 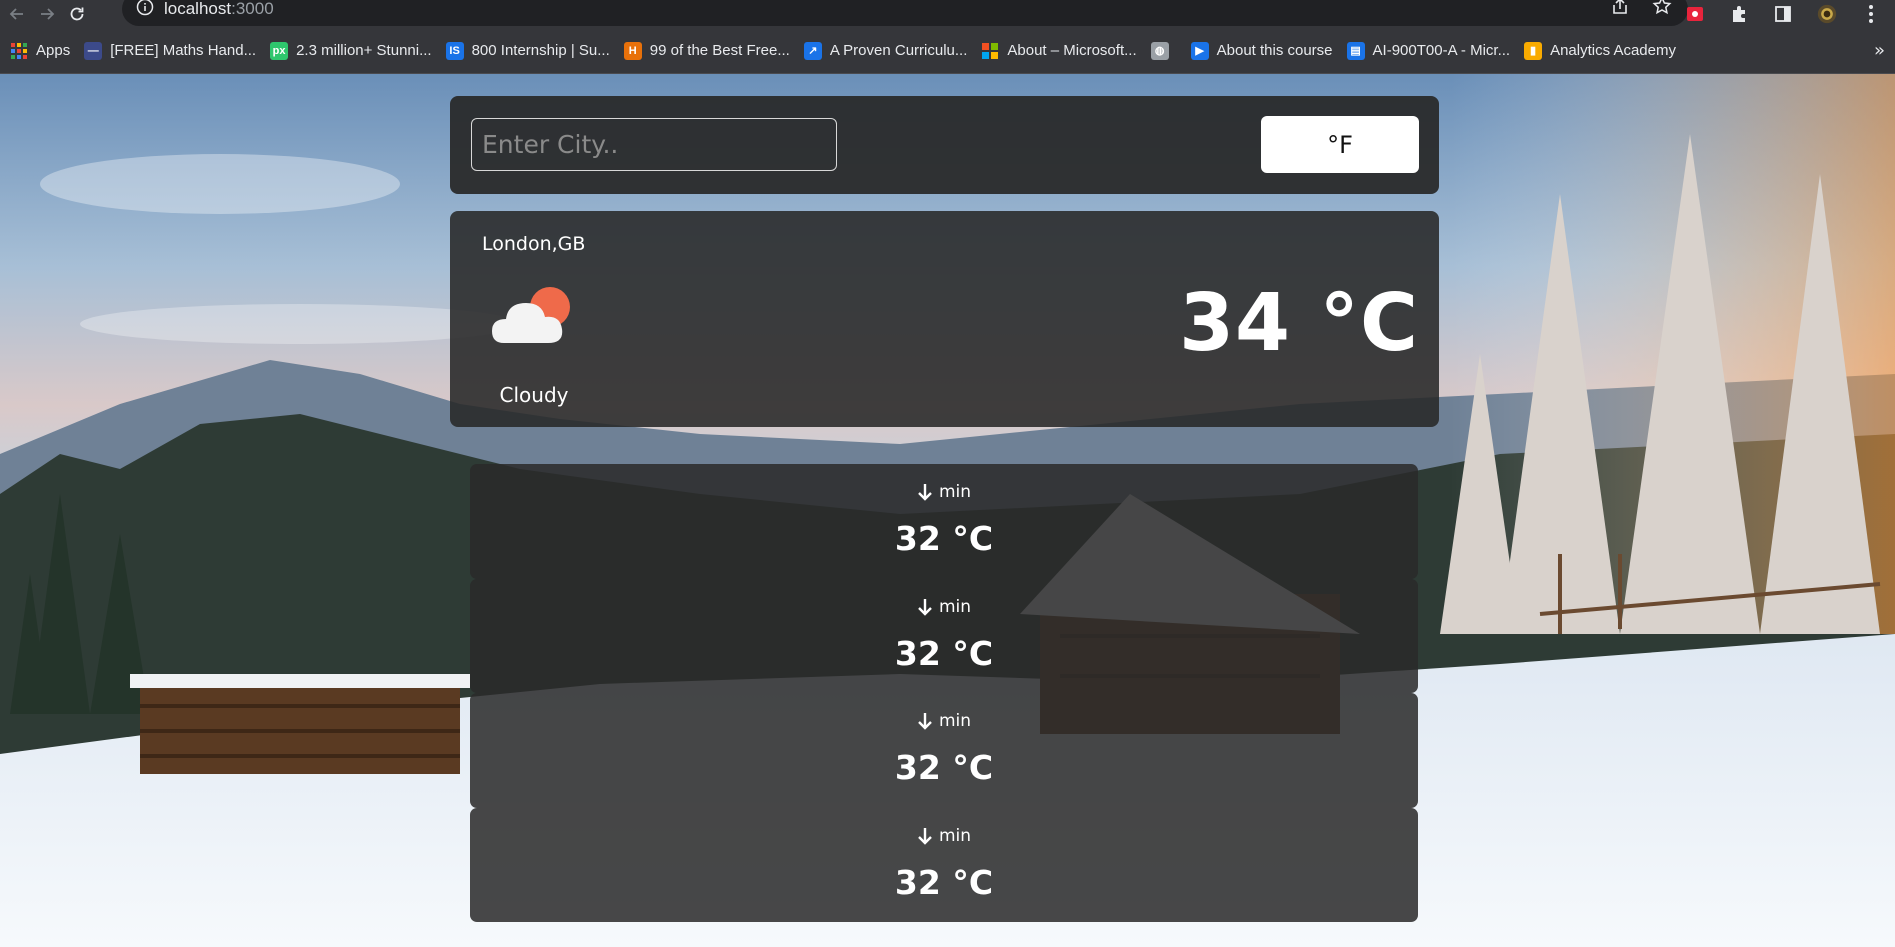 What do you see at coordinates (77, 14) in the screenshot?
I see `reload-icon` at bounding box center [77, 14].